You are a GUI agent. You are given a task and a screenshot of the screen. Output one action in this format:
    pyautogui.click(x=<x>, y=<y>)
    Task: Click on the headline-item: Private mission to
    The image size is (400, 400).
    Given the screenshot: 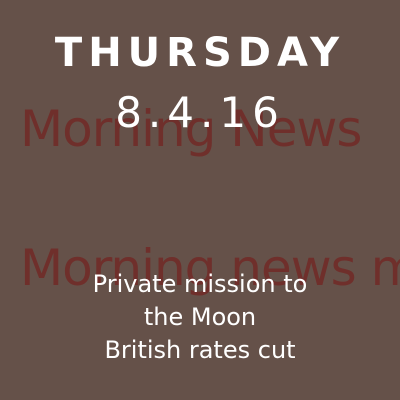 What is the action you would take?
    pyautogui.click(x=200, y=284)
    